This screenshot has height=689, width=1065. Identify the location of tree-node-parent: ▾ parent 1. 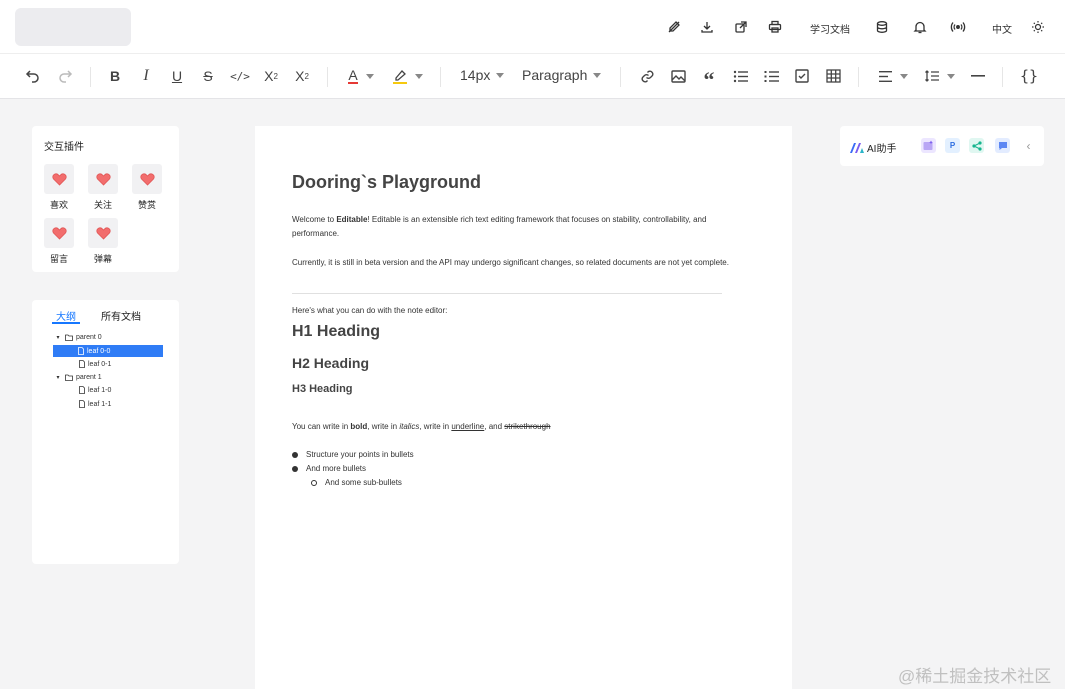
(77, 377).